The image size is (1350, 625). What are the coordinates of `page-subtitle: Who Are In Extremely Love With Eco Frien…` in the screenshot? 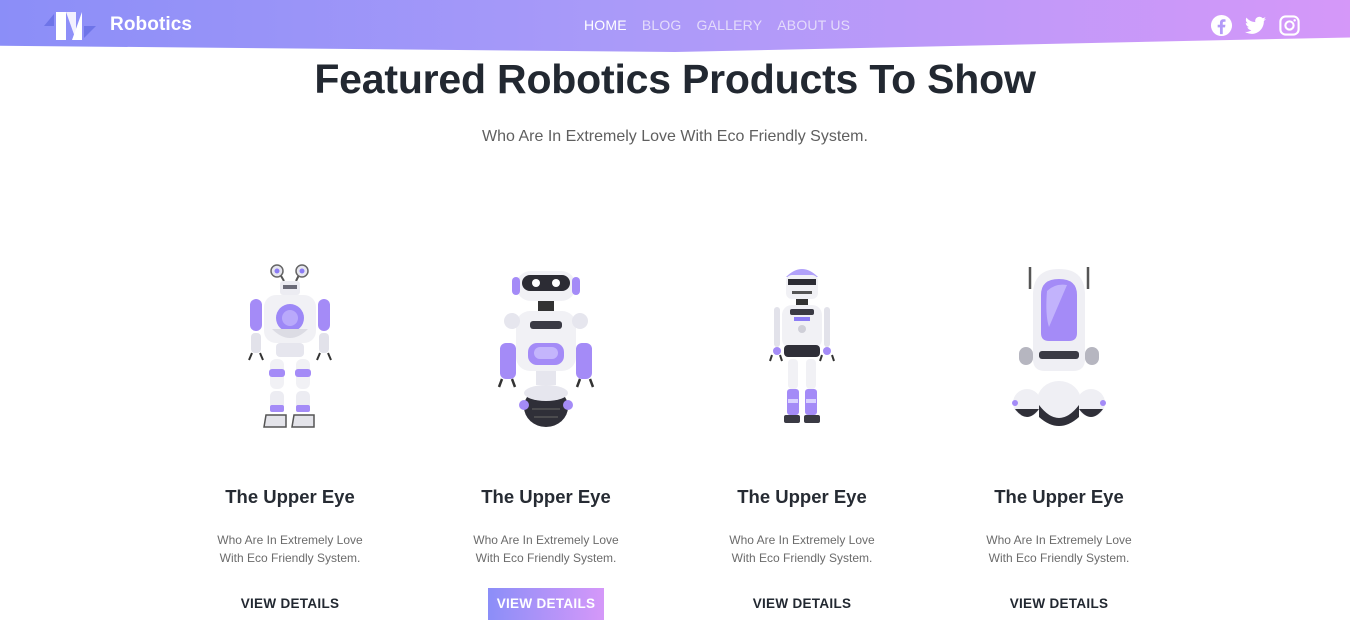 It's located at (675, 136).